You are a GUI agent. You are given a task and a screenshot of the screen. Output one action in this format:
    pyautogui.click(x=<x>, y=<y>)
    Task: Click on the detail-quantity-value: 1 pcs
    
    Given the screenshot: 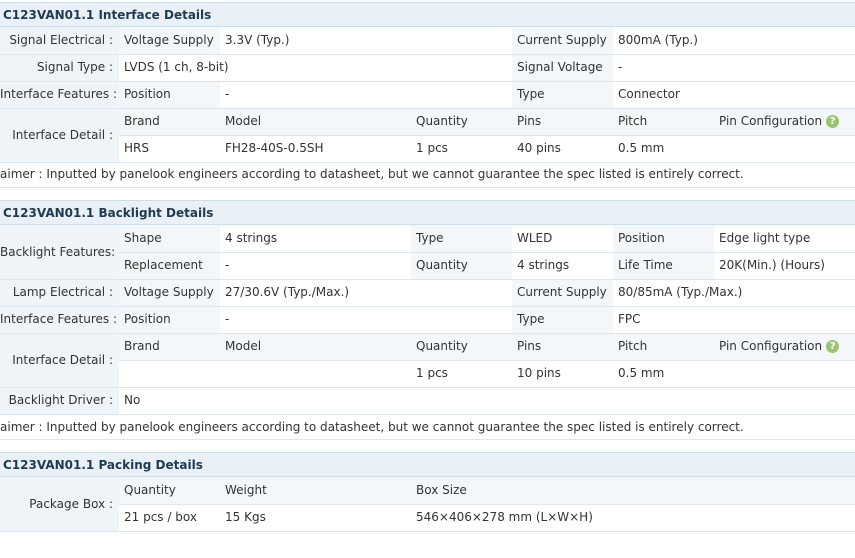 What is the action you would take?
    pyautogui.click(x=461, y=148)
    